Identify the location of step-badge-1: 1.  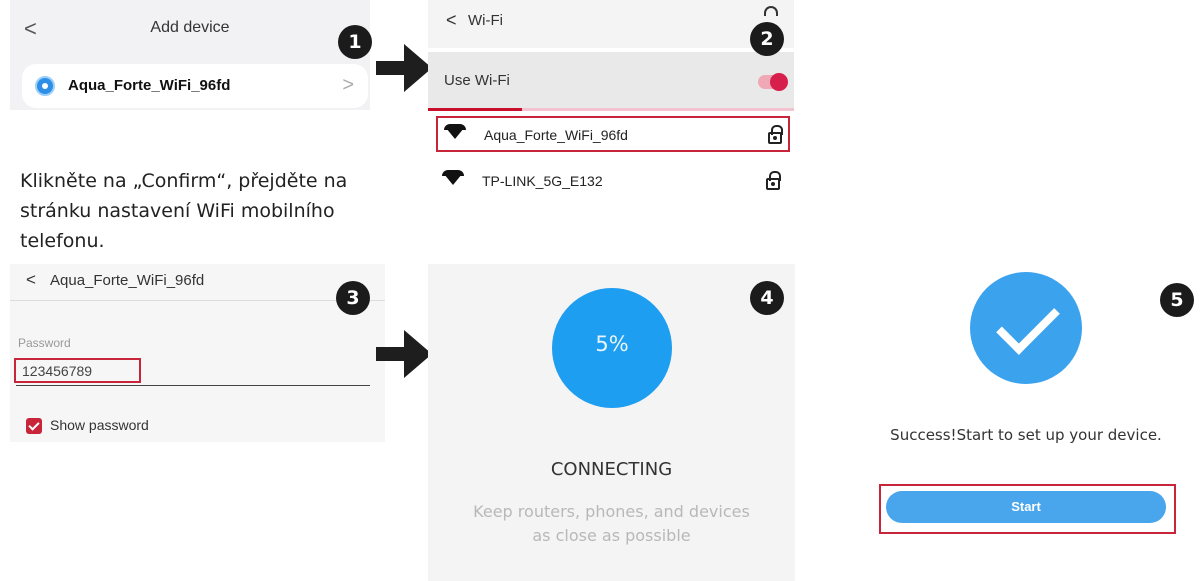
(355, 42).